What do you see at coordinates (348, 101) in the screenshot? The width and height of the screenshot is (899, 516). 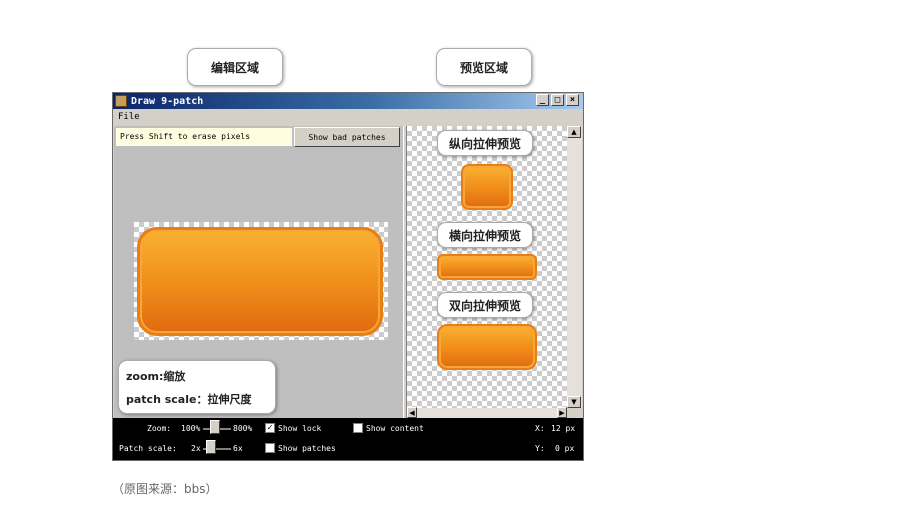 I see `title-bar: Draw 9-patch _ □ ×` at bounding box center [348, 101].